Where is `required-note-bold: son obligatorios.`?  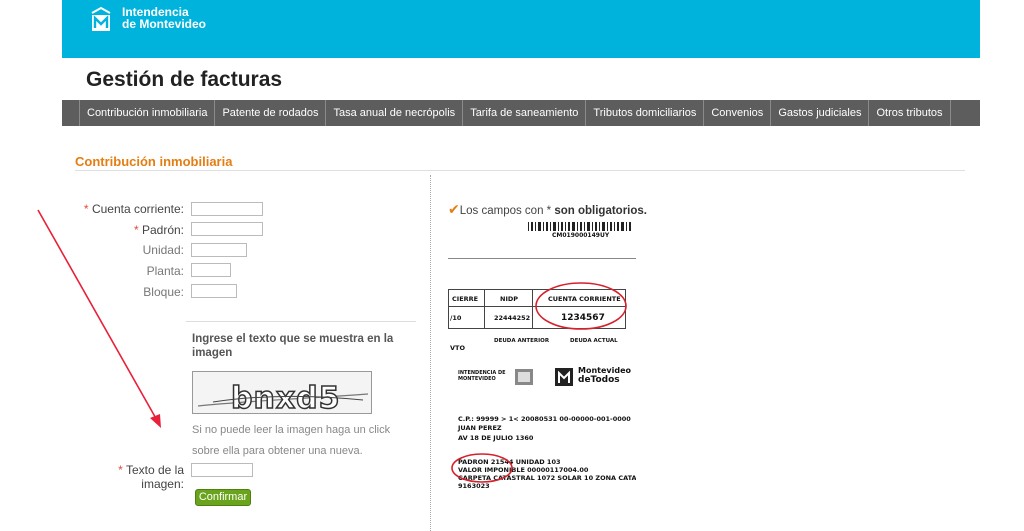
required-note-bold: son obligatorios. is located at coordinates (600, 211).